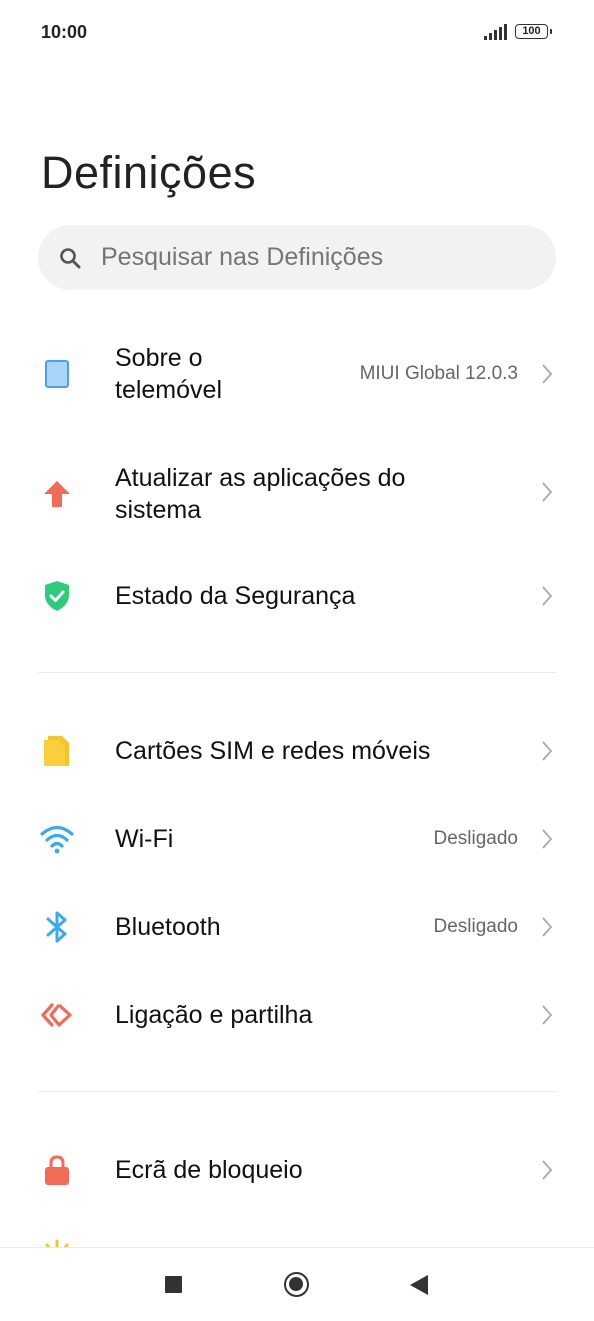  Describe the element at coordinates (297, 839) in the screenshot. I see `settings-item-wifi: Wi-Fi Desligado` at that location.